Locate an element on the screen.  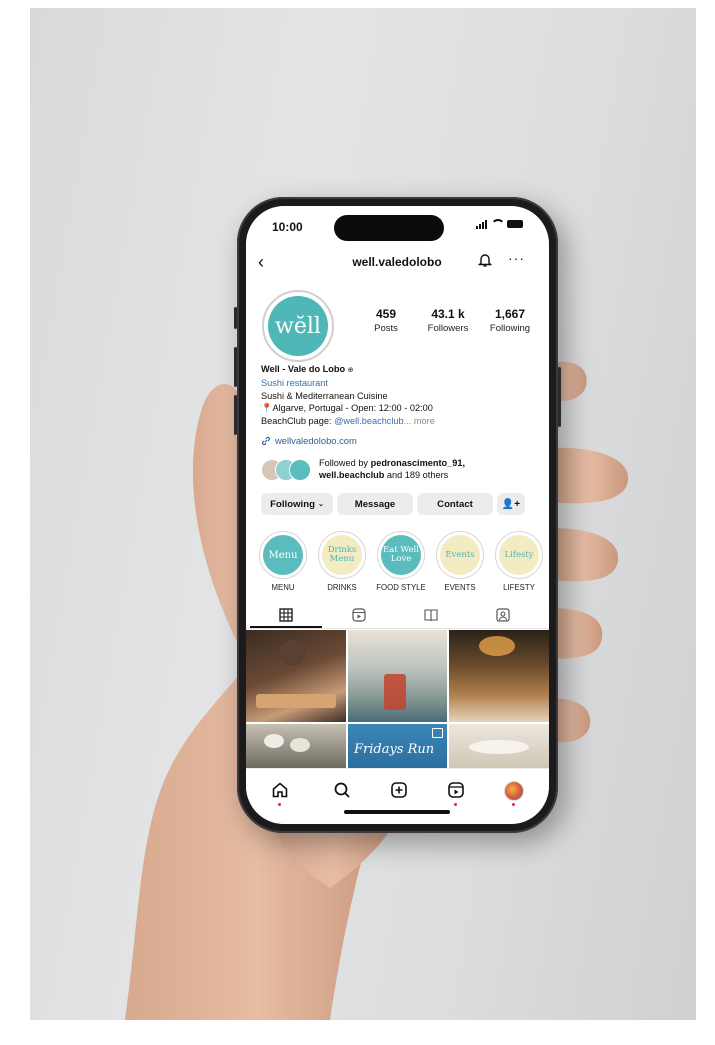
highlight-menu: Menu MENU is located at coordinates (283, 561).